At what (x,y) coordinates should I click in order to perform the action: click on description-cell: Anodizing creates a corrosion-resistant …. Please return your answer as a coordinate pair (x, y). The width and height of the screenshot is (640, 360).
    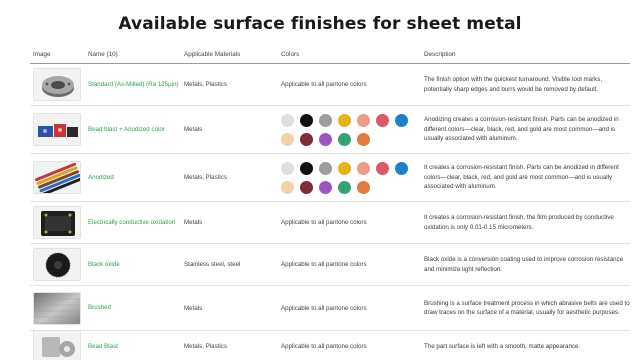
    Looking at the image, I should click on (521, 129).